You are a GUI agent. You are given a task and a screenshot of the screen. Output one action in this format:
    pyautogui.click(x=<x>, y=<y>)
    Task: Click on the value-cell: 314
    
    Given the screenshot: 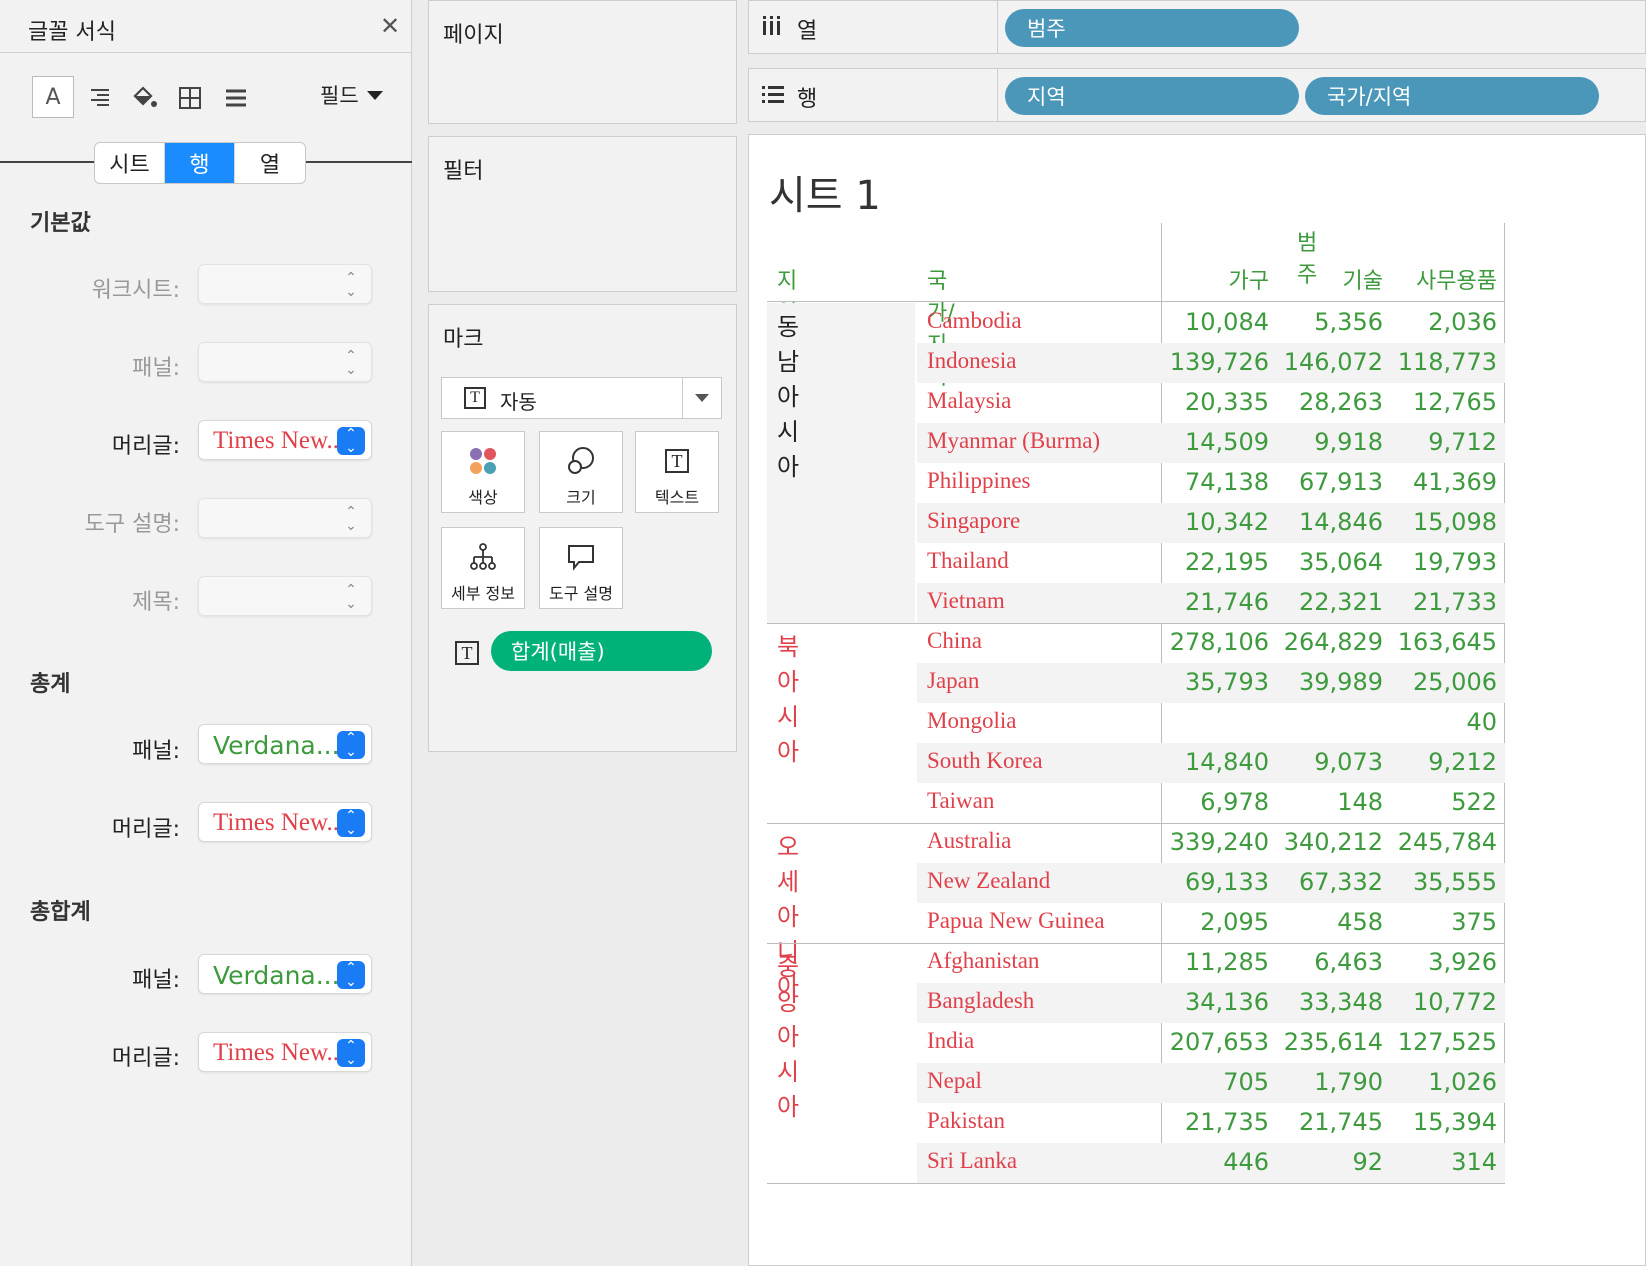 What is the action you would take?
    pyautogui.click(x=1474, y=1162)
    